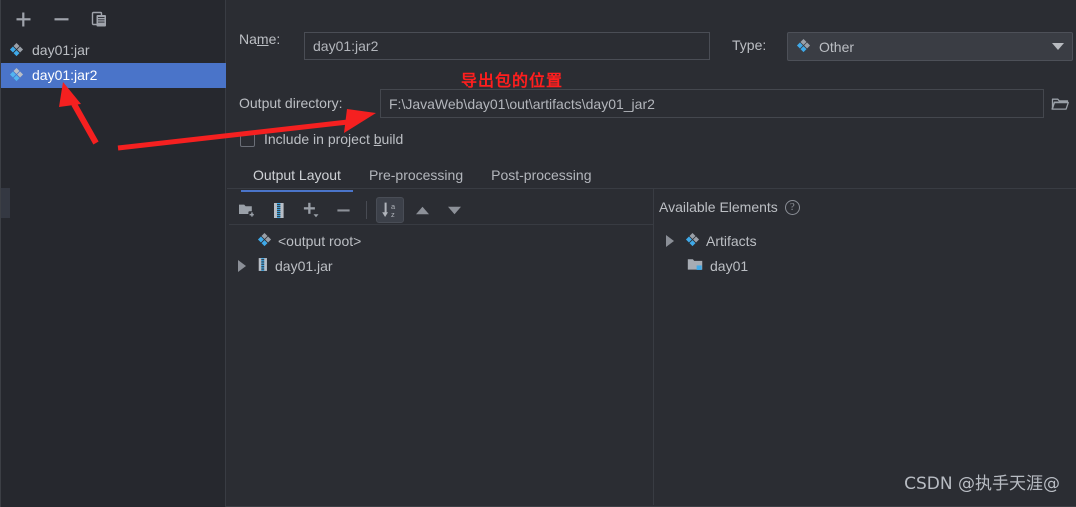  I want to click on available-elements-title: Available Elements, so click(718, 207).